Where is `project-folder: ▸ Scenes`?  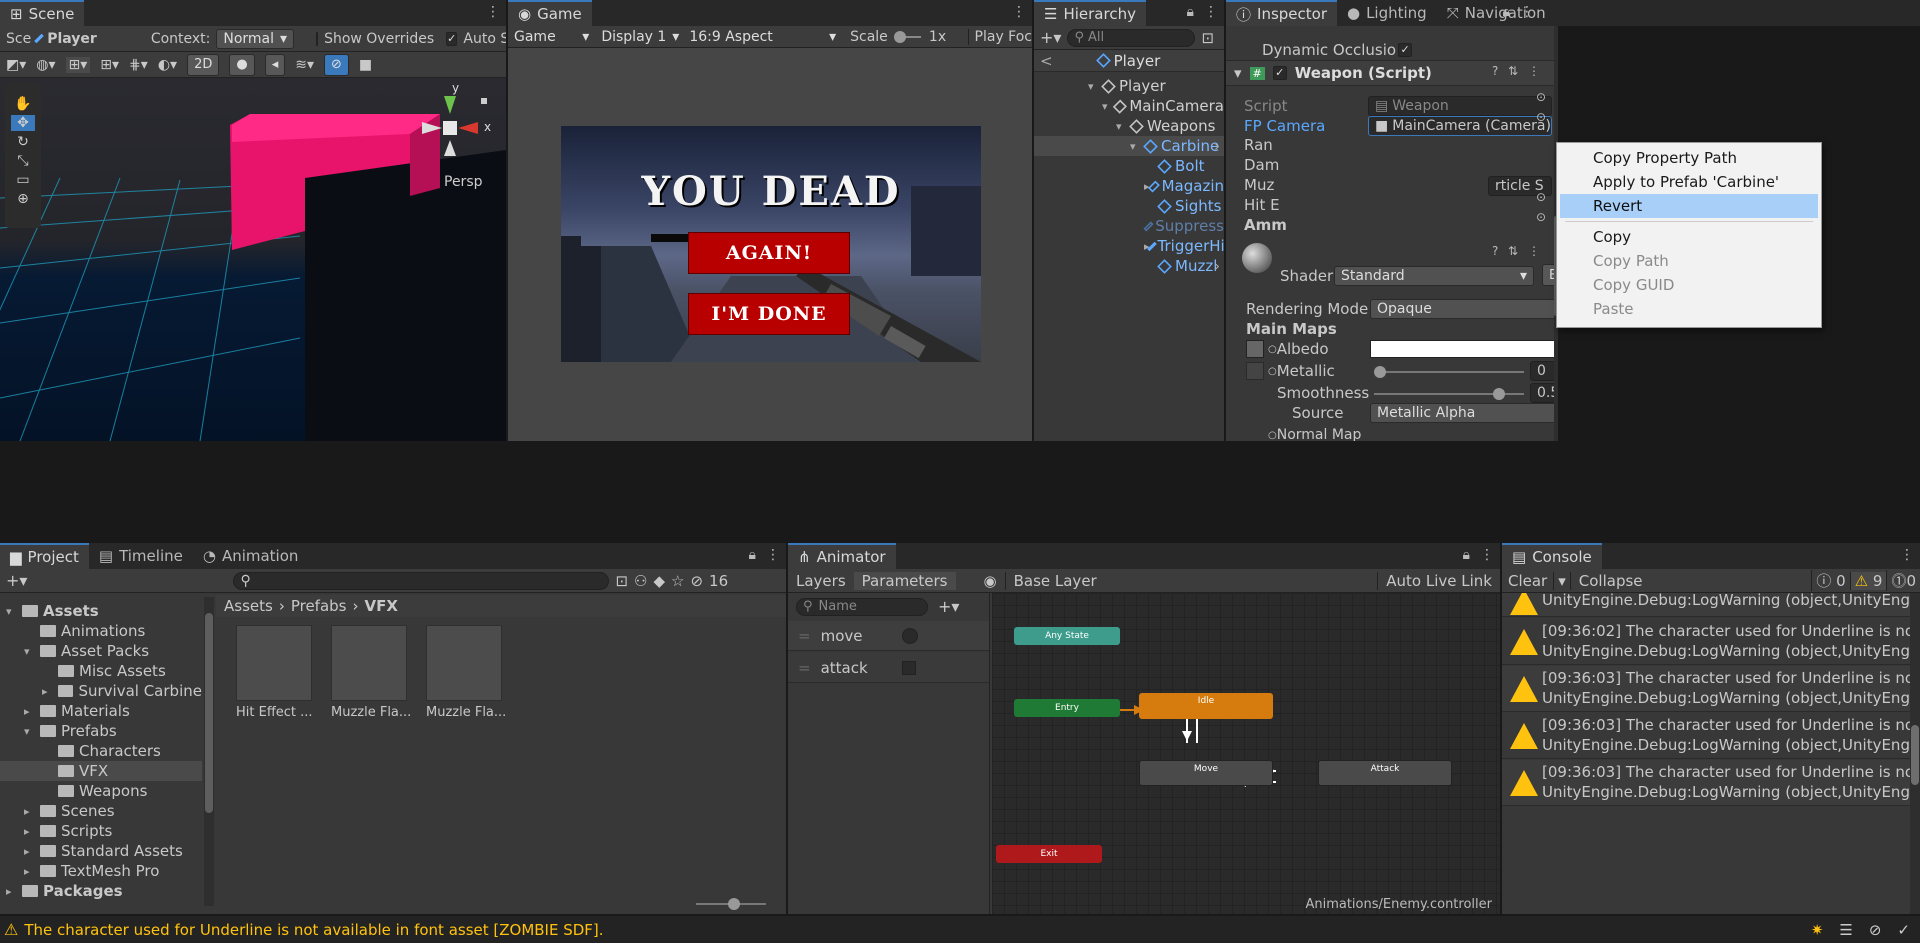
project-folder: ▸ Scenes is located at coordinates (101, 811).